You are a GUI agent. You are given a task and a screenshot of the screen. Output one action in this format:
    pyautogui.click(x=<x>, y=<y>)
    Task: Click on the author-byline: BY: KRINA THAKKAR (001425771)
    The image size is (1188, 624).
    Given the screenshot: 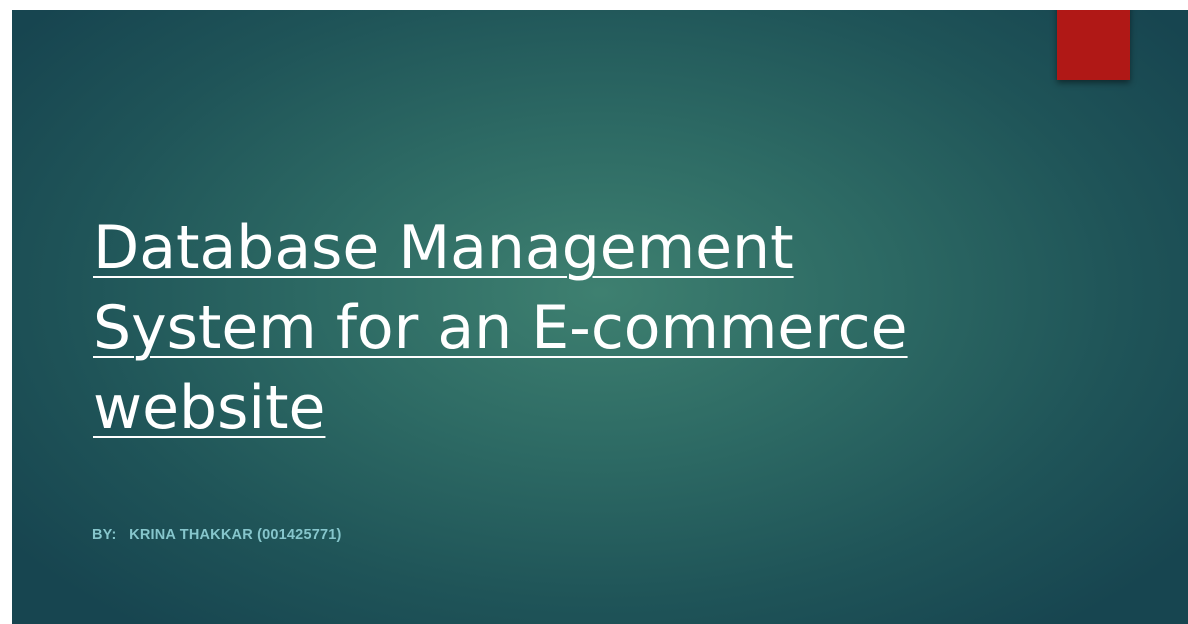 What is the action you would take?
    pyautogui.click(x=217, y=535)
    